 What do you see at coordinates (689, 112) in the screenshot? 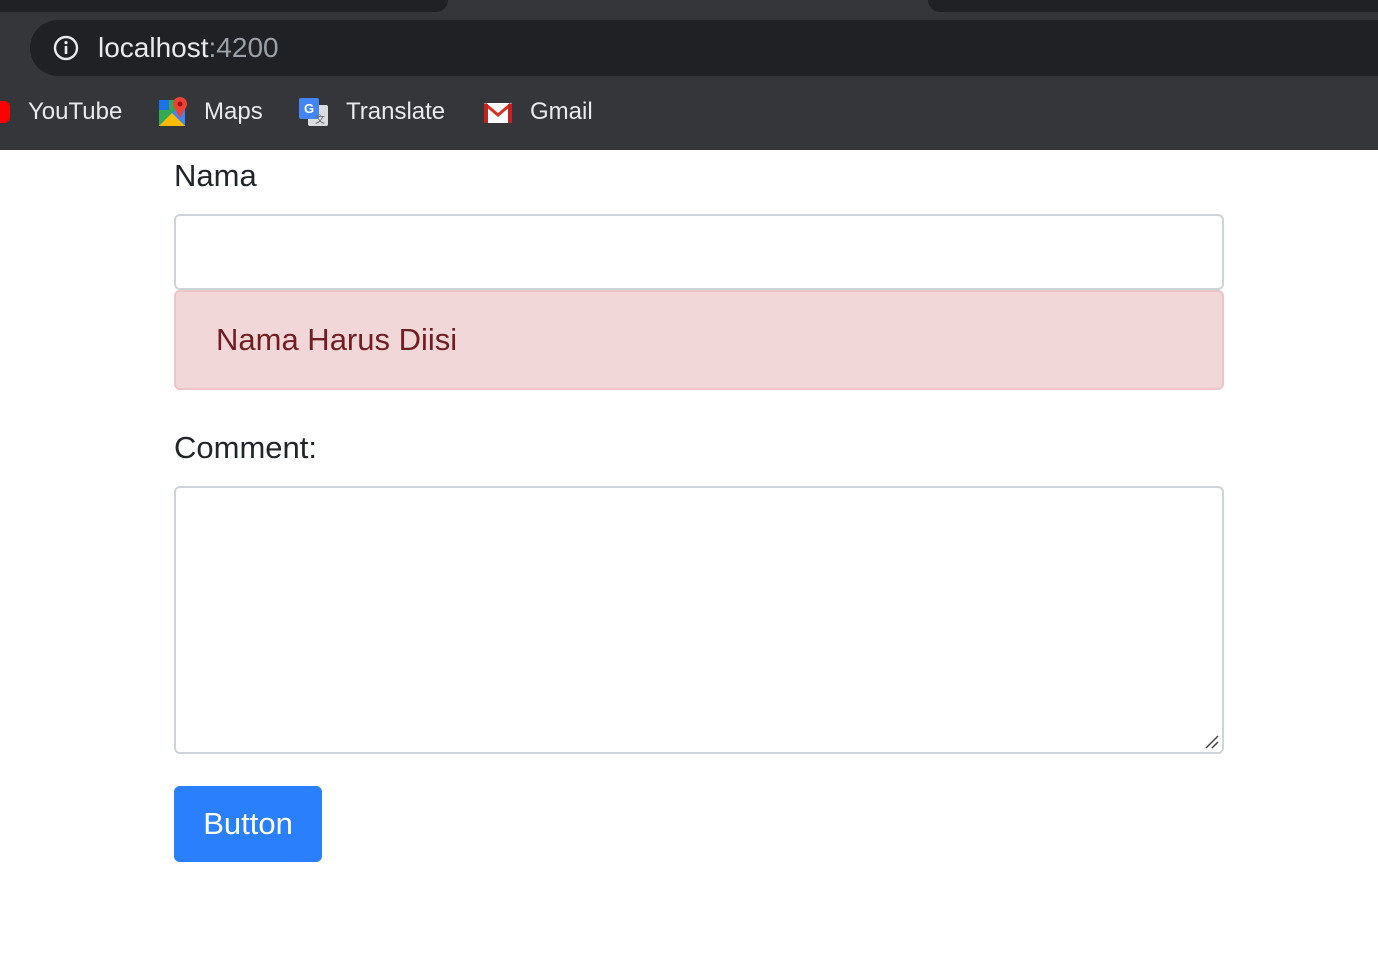
I see `bookmarks-bar: YouTube Maps G 文 Translate Gmail` at bounding box center [689, 112].